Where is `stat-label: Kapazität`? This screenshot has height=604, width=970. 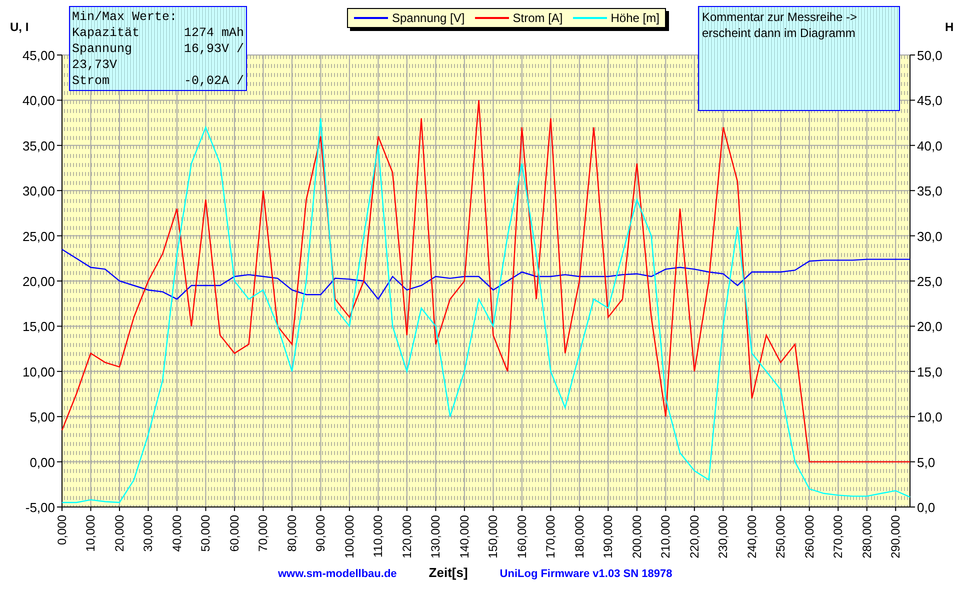 stat-label: Kapazität is located at coordinates (106, 33).